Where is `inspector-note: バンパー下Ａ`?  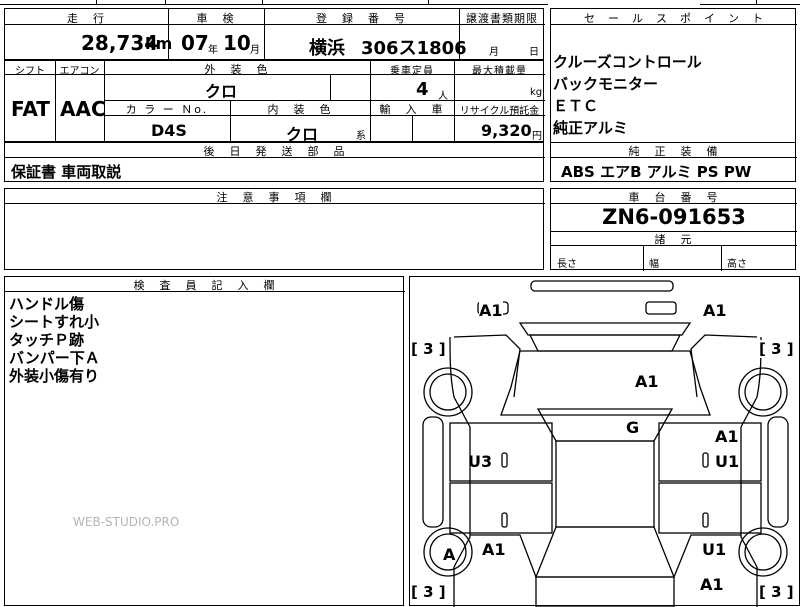 inspector-note: バンパー下Ａ is located at coordinates (54, 358).